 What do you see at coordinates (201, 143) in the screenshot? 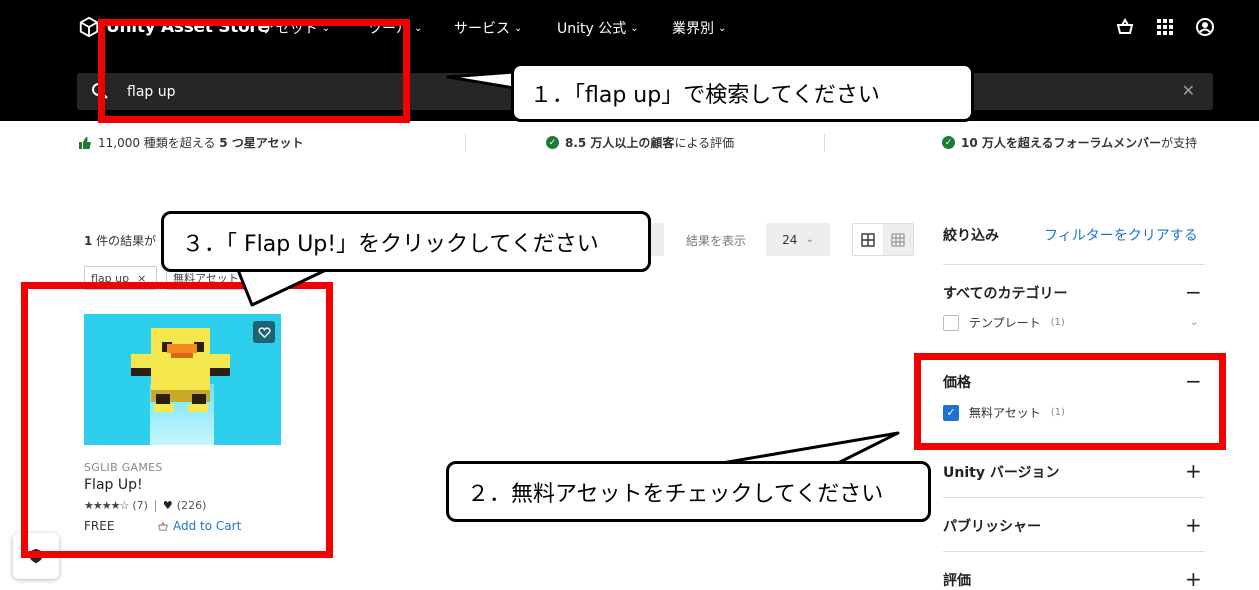
I see `trust-assets-text: 11,000 種類を超える 5 つ星アセット` at bounding box center [201, 143].